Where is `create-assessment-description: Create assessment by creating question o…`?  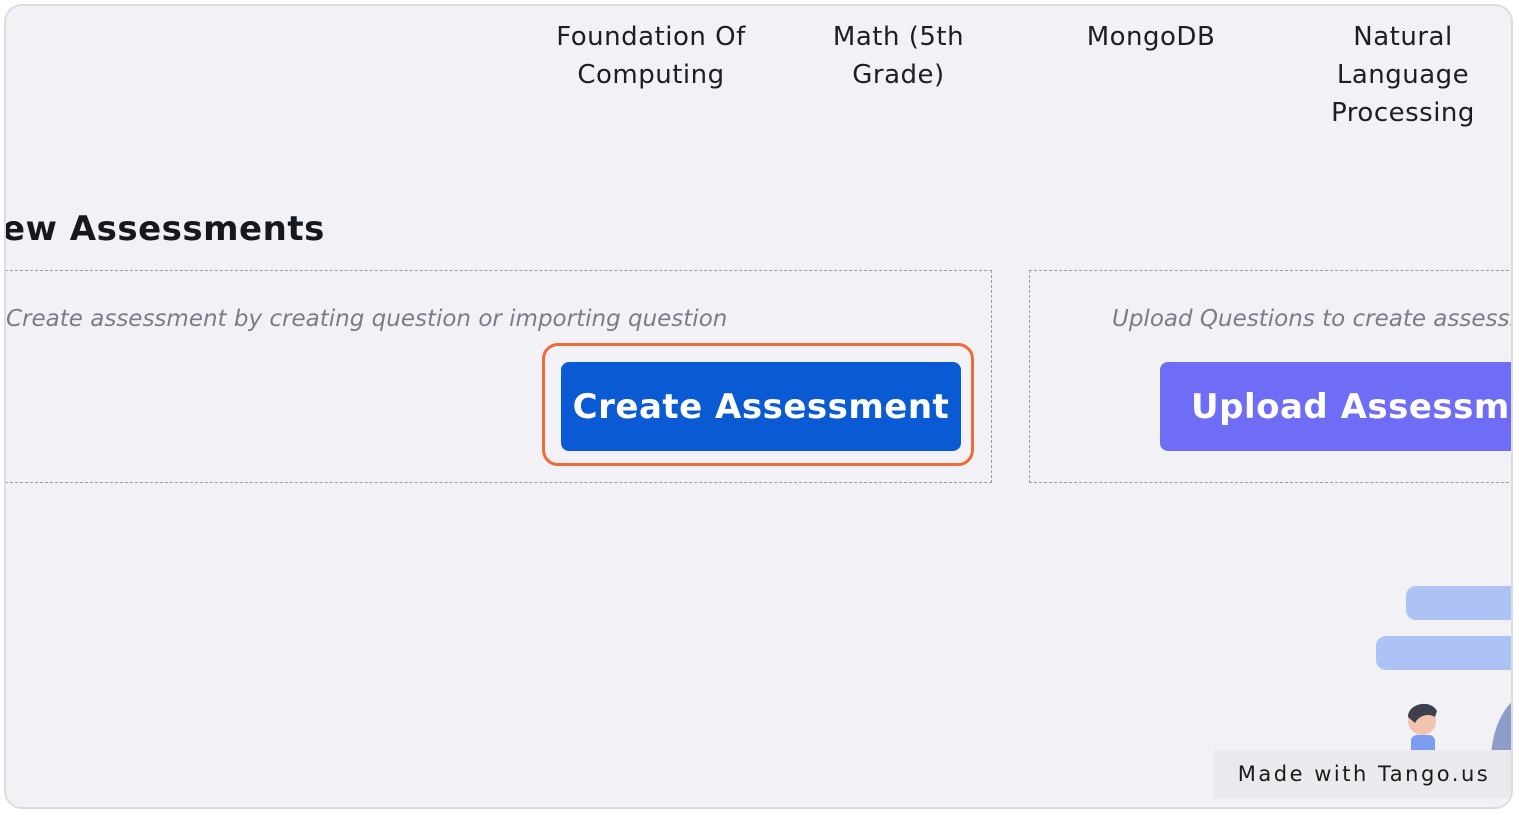 create-assessment-description: Create assessment by creating question o… is located at coordinates (367, 319).